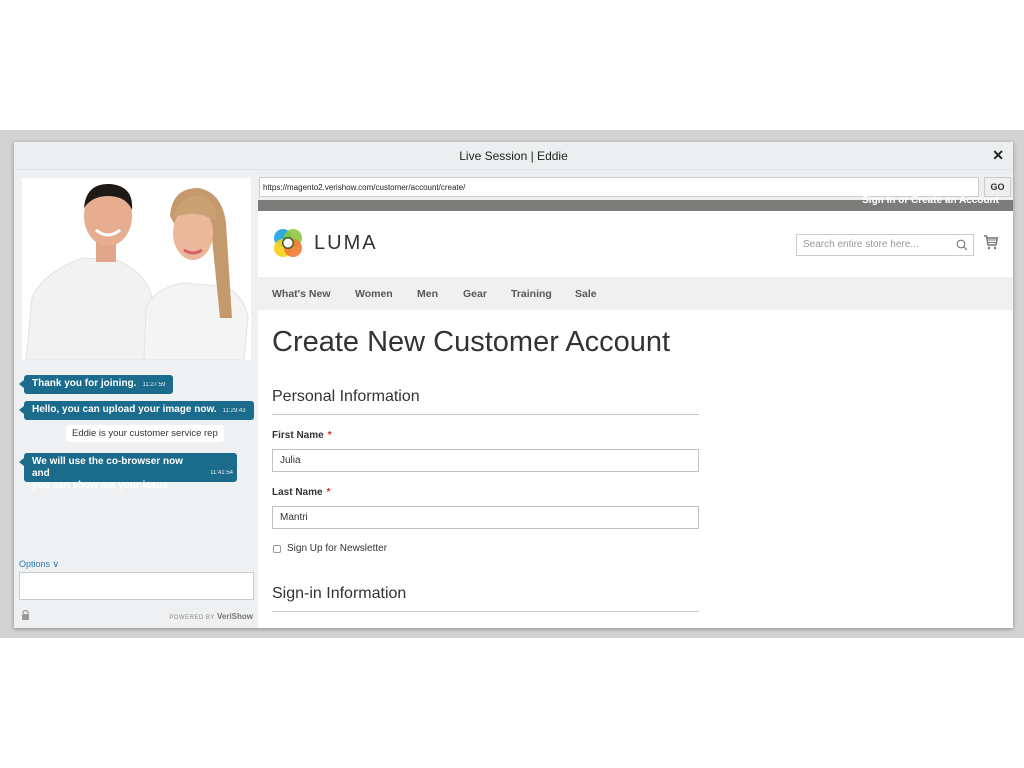  Describe the element at coordinates (136, 269) in the screenshot. I see `shared-image` at that location.